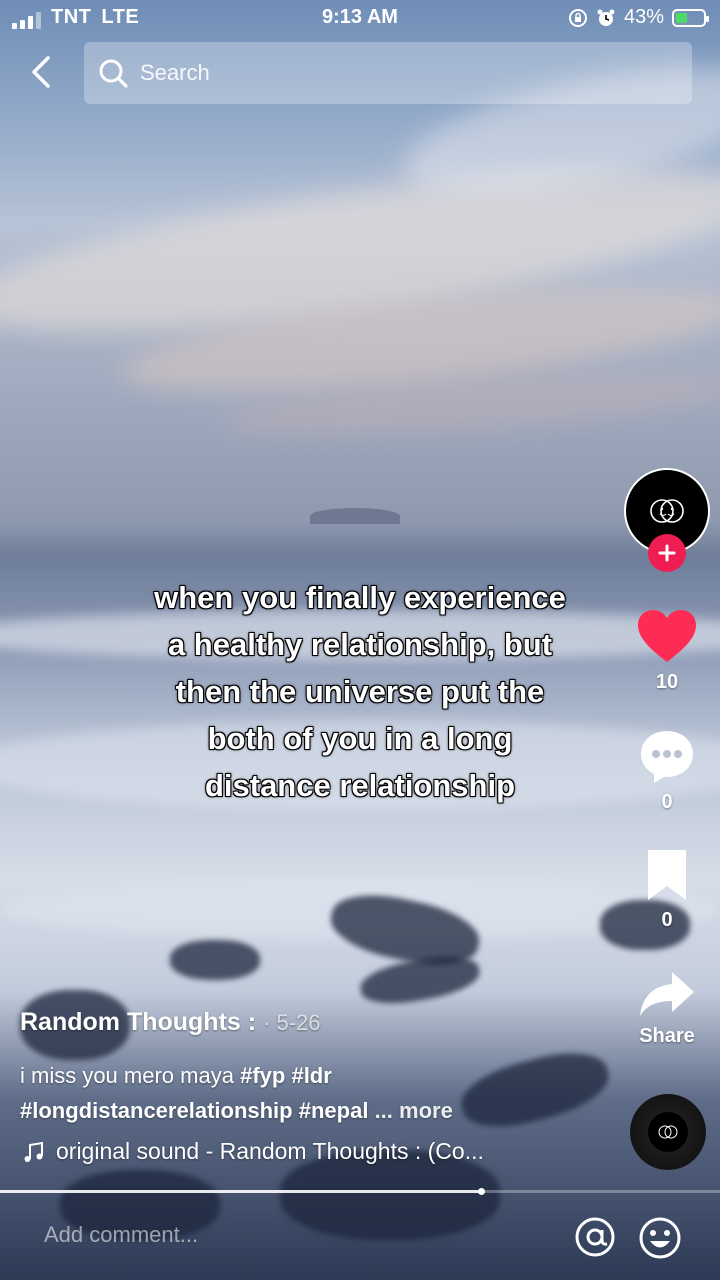  I want to click on emoji-icon, so click(660, 1238).